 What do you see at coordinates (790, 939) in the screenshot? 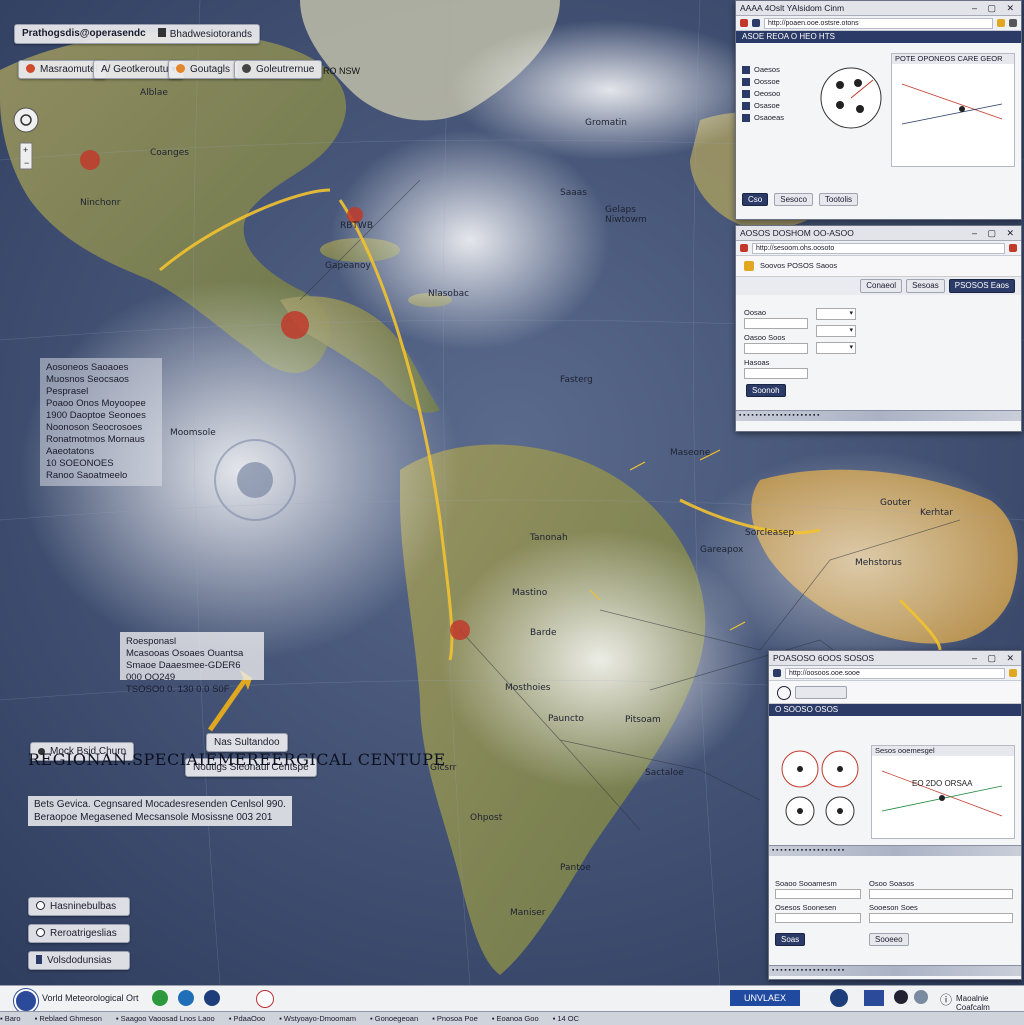
I see `submit-button: Soas` at bounding box center [790, 939].